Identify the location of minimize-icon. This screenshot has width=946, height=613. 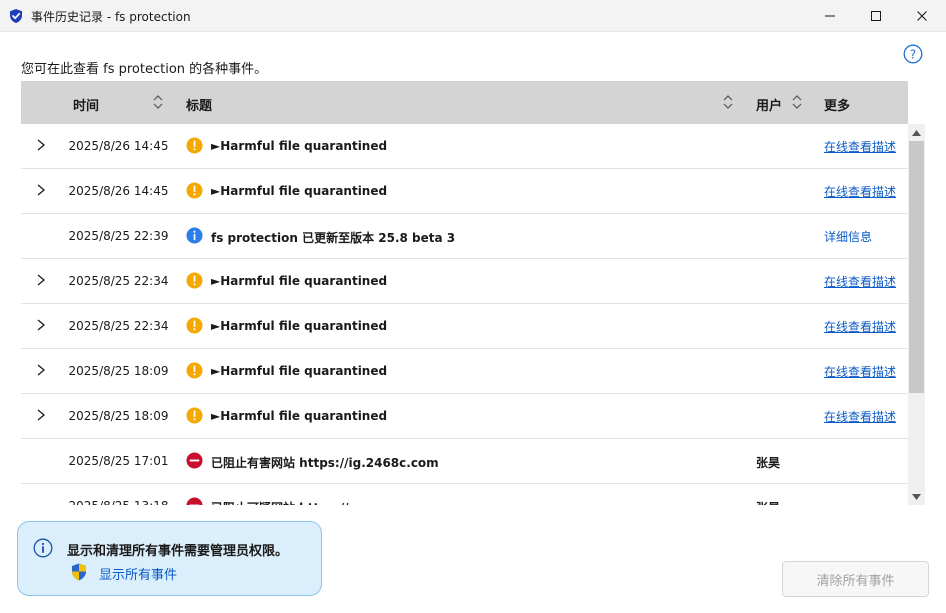
(830, 16).